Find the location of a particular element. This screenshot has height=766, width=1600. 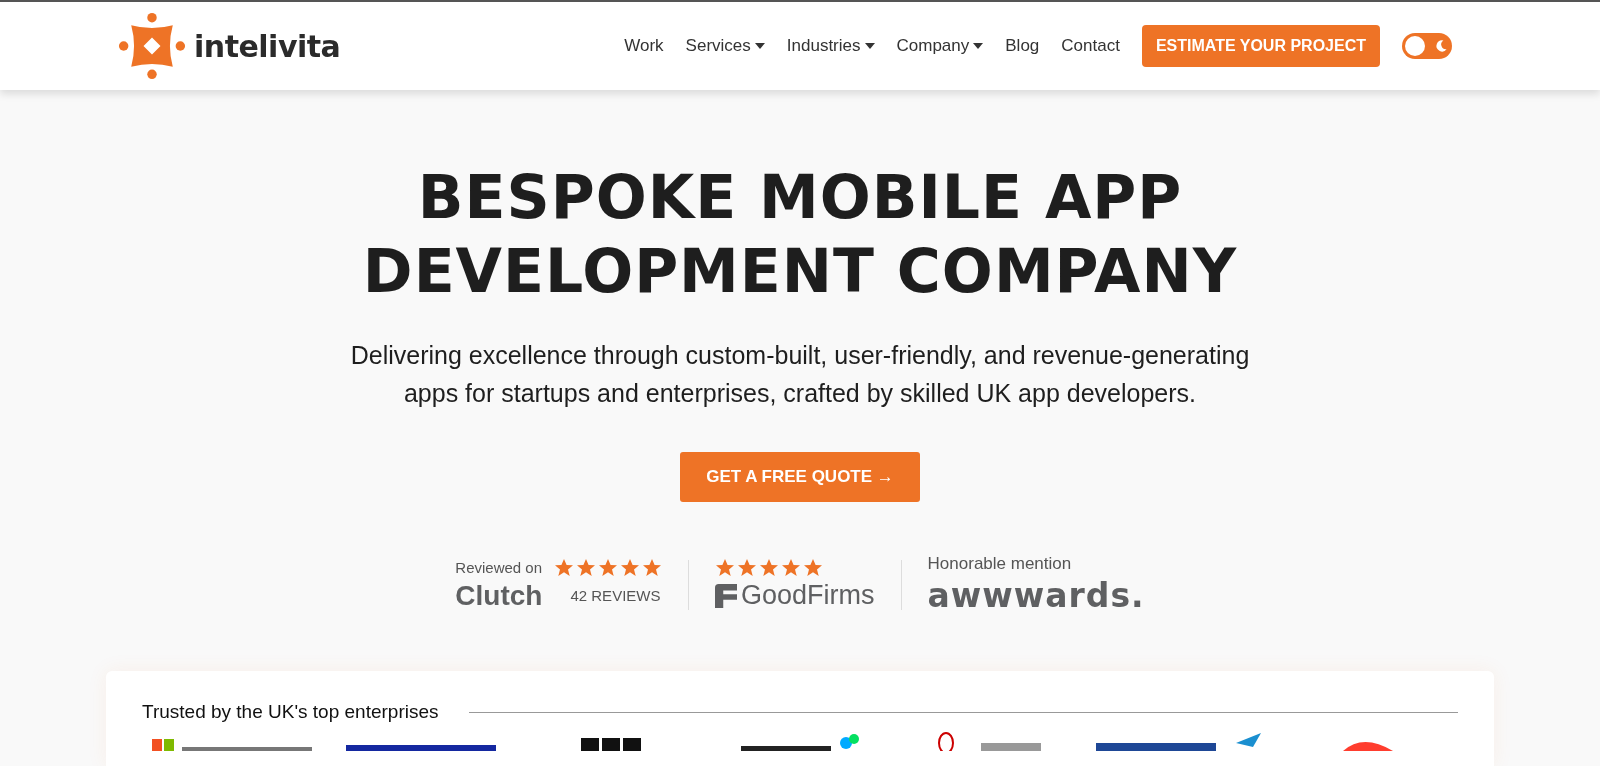

goodfirms-icon is located at coordinates (726, 595).